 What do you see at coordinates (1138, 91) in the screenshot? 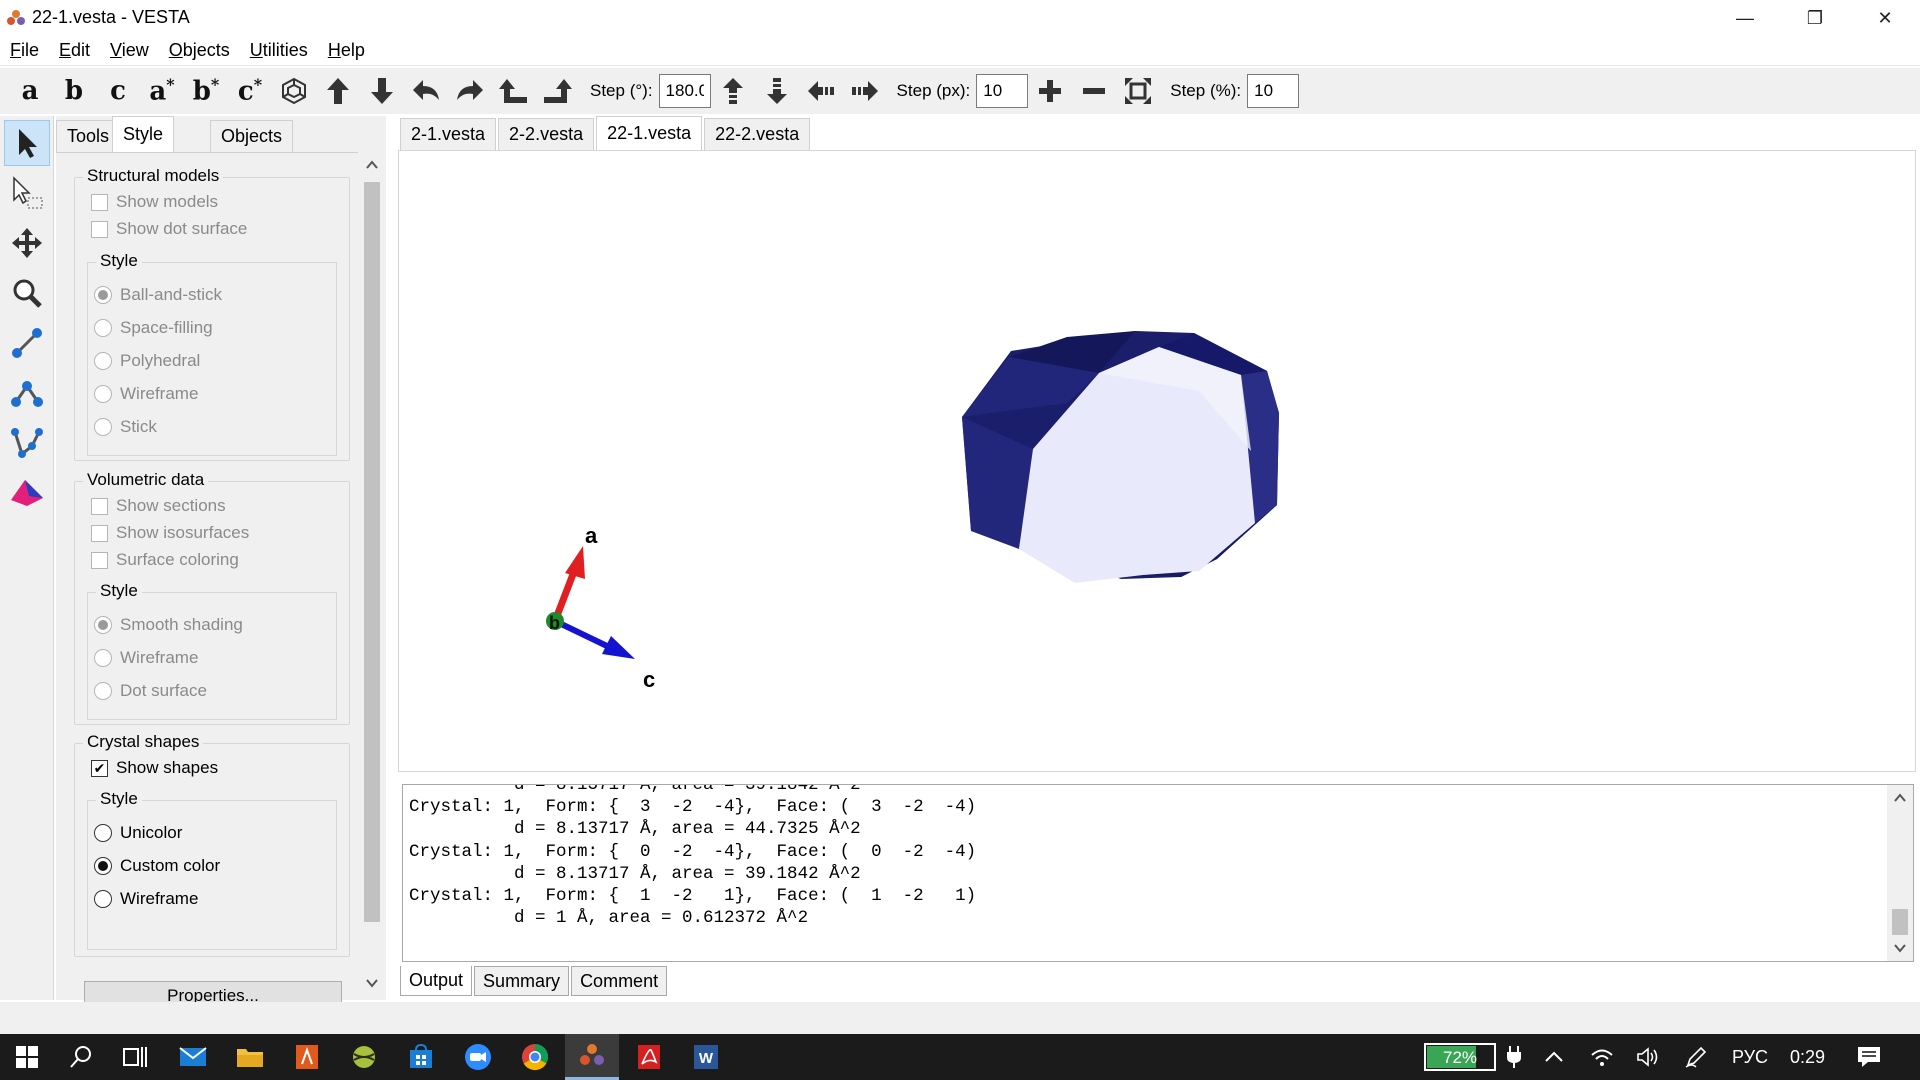
I see `fit-to-screen-icon` at bounding box center [1138, 91].